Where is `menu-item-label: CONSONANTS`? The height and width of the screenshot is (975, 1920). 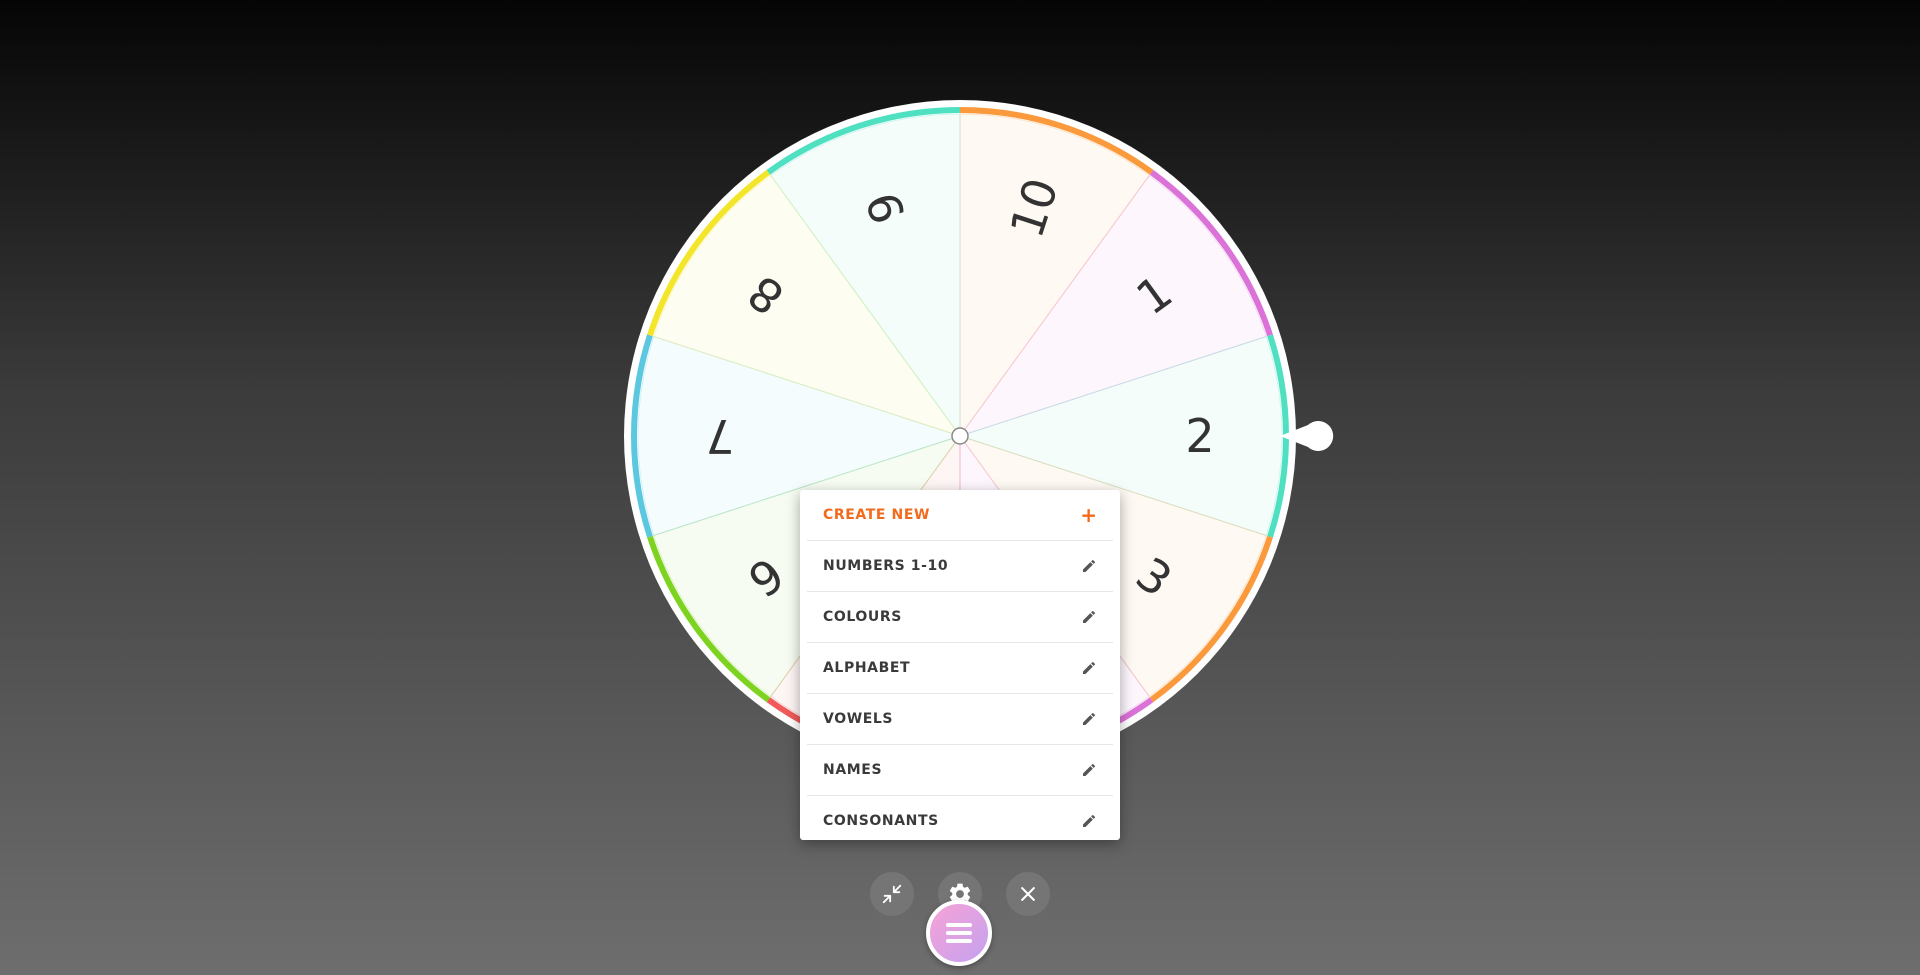 menu-item-label: CONSONANTS is located at coordinates (881, 821).